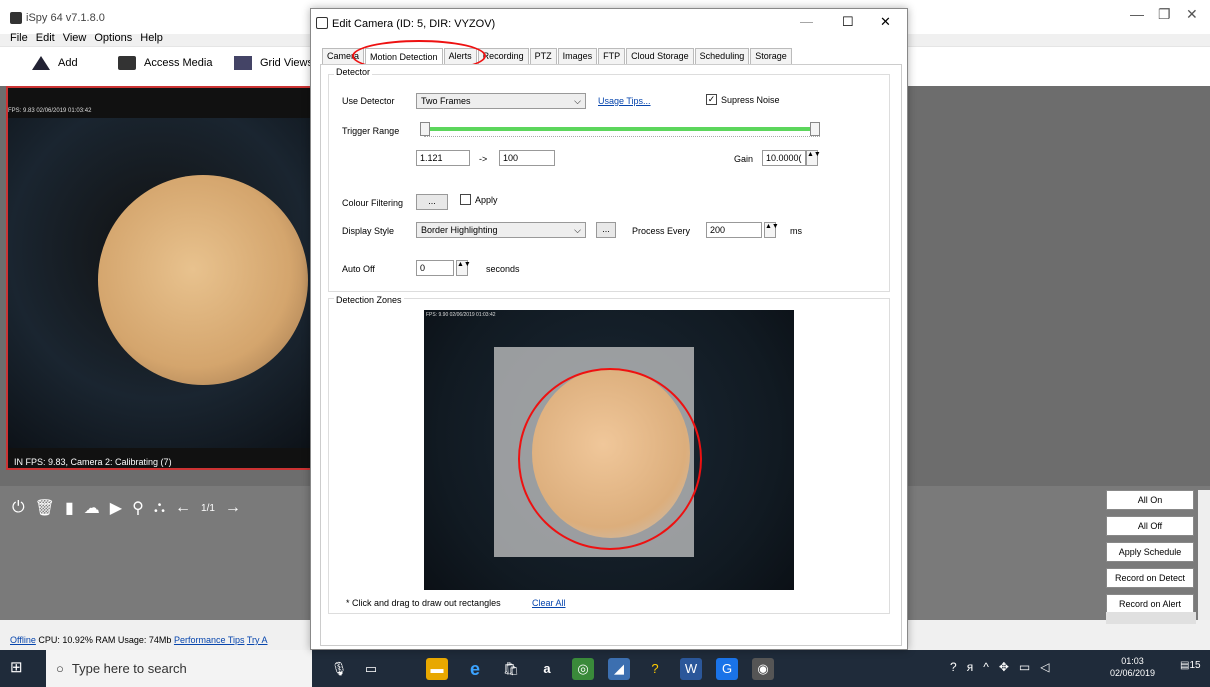 This screenshot has width=1210, height=687. What do you see at coordinates (1150, 526) in the screenshot?
I see `all-off-button: All Off` at bounding box center [1150, 526].